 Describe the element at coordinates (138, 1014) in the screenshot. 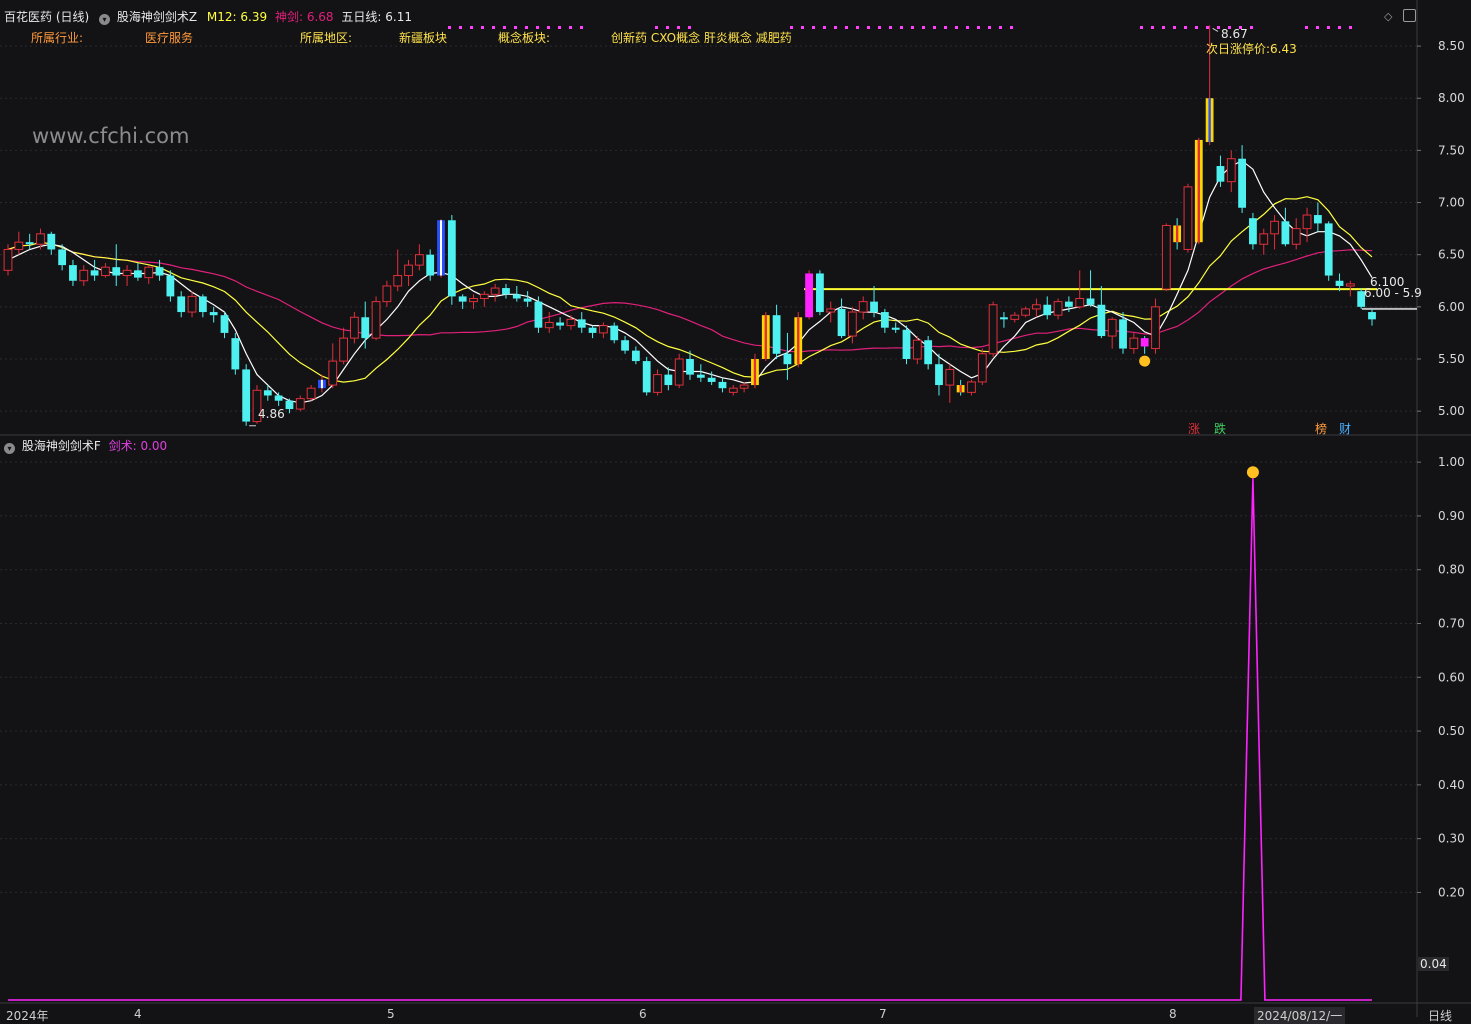

I see `x-label-apr: 4` at that location.